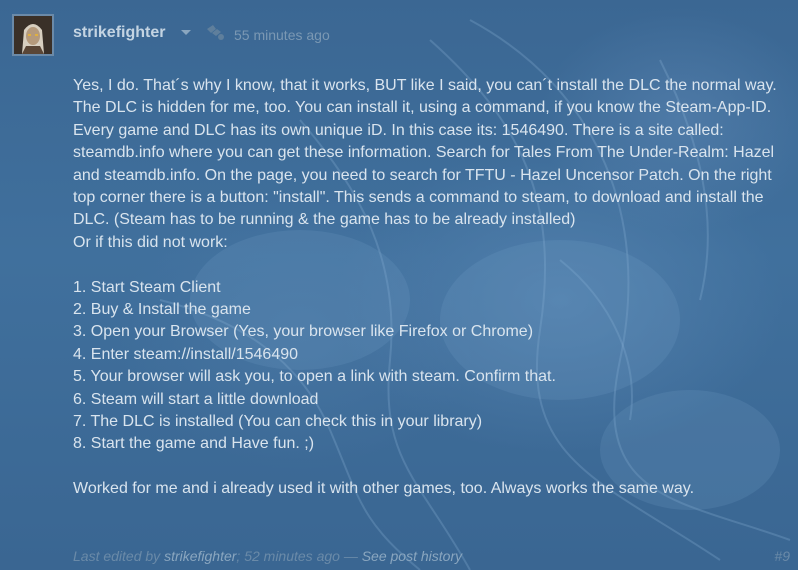 The height and width of the screenshot is (570, 798). What do you see at coordinates (196, 399) in the screenshot?
I see `list-item: 6. Steam will start a little download` at bounding box center [196, 399].